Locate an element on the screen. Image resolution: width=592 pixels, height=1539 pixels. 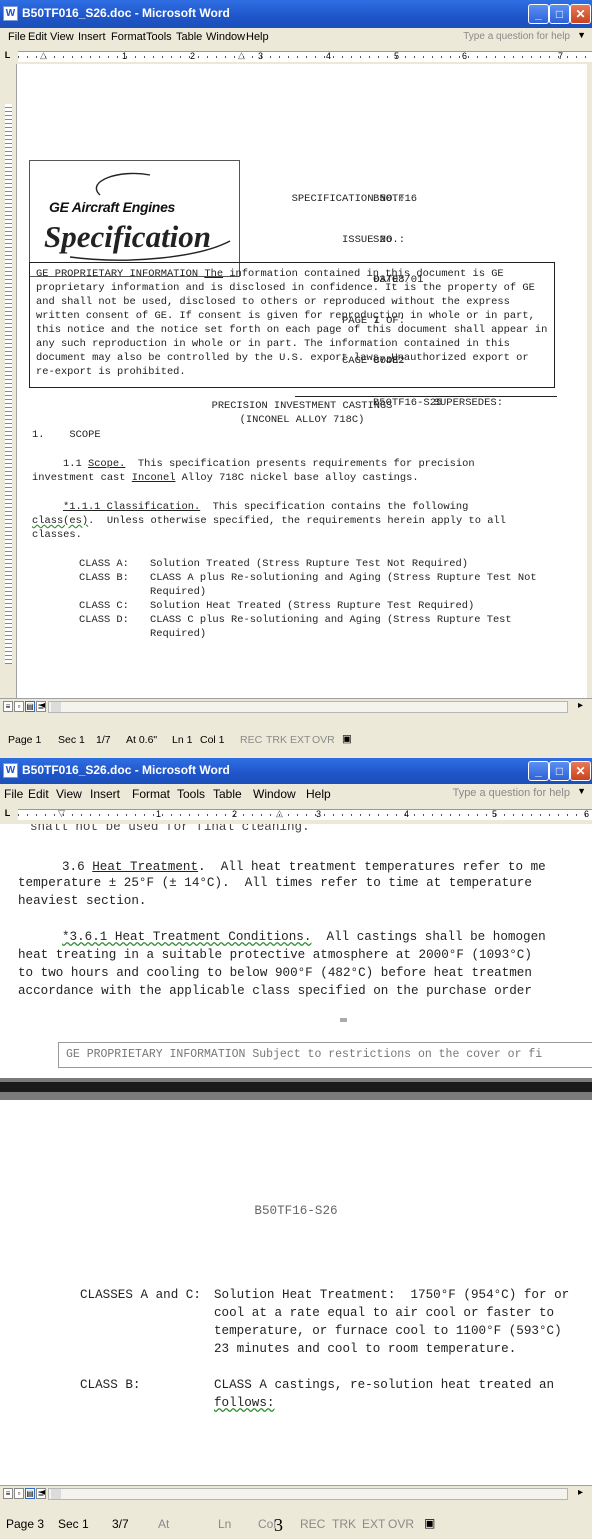
class-b-label: CLASS B: is located at coordinates (104, 578).